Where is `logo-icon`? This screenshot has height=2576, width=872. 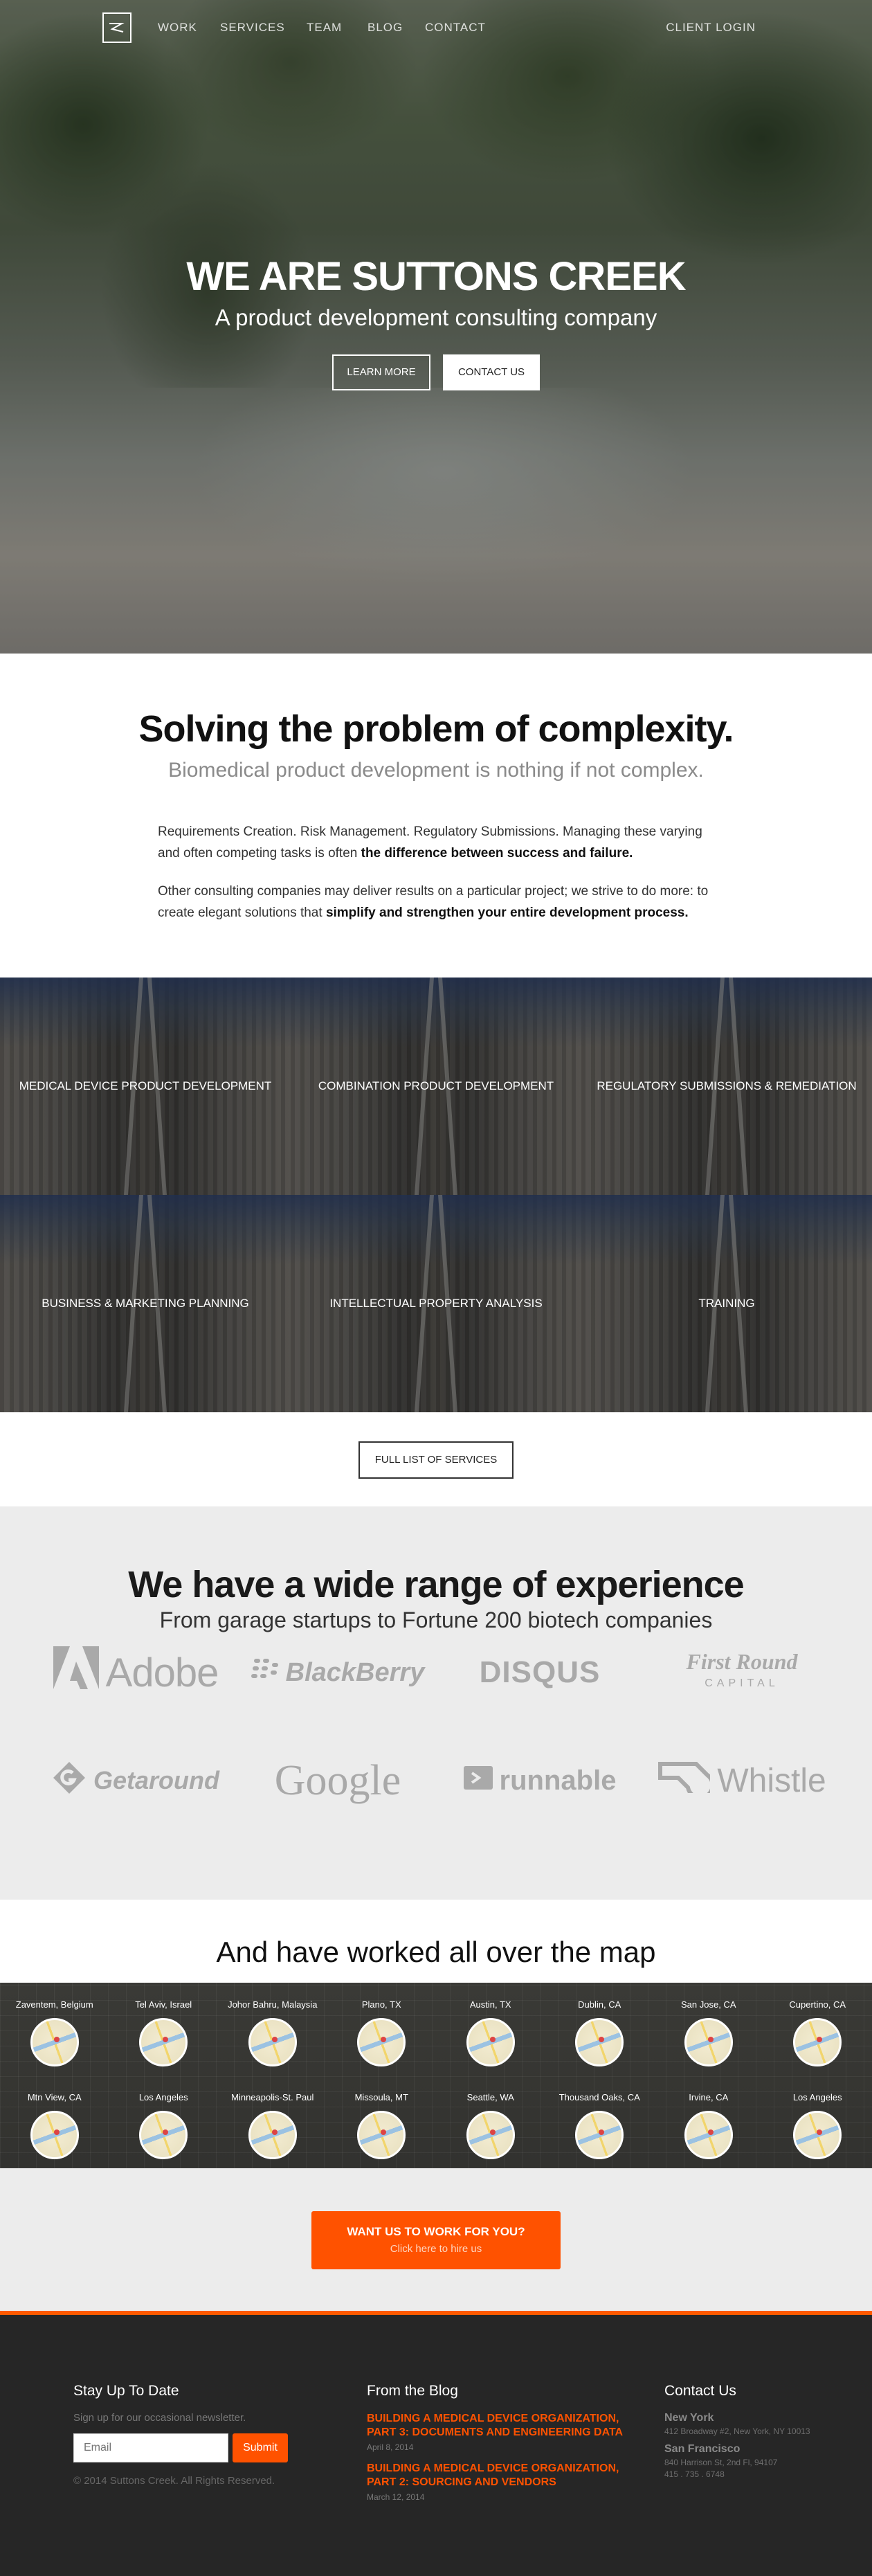
logo-icon is located at coordinates (116, 28).